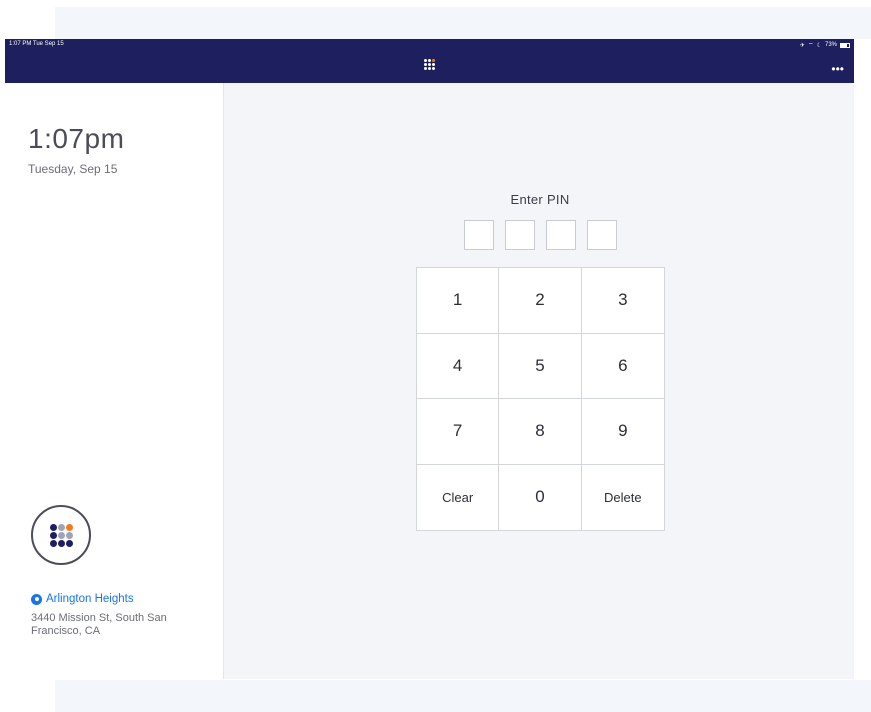  What do you see at coordinates (540, 235) in the screenshot?
I see `pin-indicator` at bounding box center [540, 235].